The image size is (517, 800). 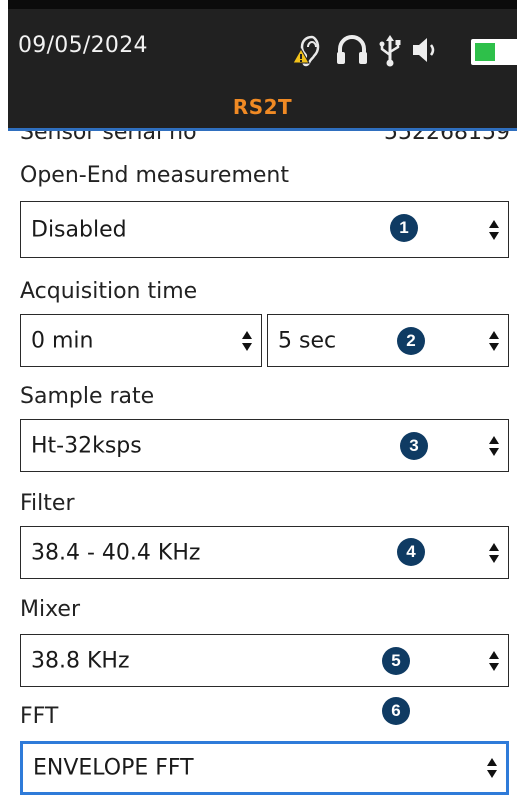 What do you see at coordinates (264, 768) in the screenshot?
I see `fft-select: ENVELOPE FFT` at bounding box center [264, 768].